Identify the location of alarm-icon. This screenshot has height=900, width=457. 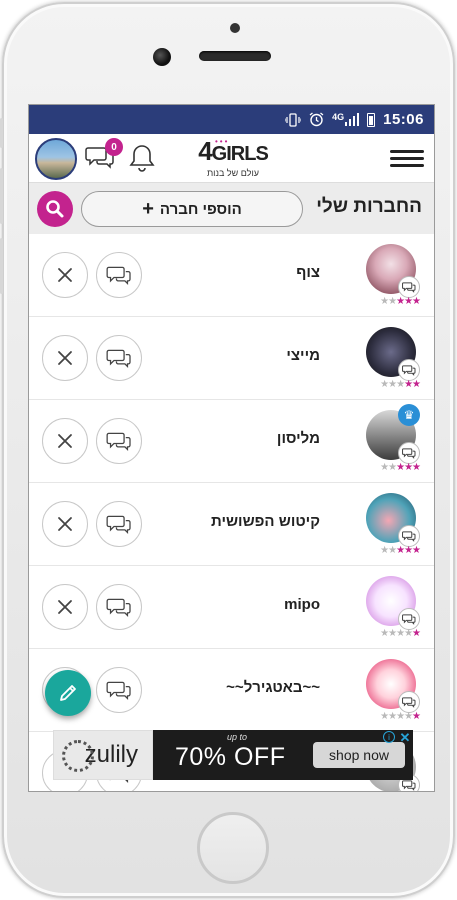
(316, 119).